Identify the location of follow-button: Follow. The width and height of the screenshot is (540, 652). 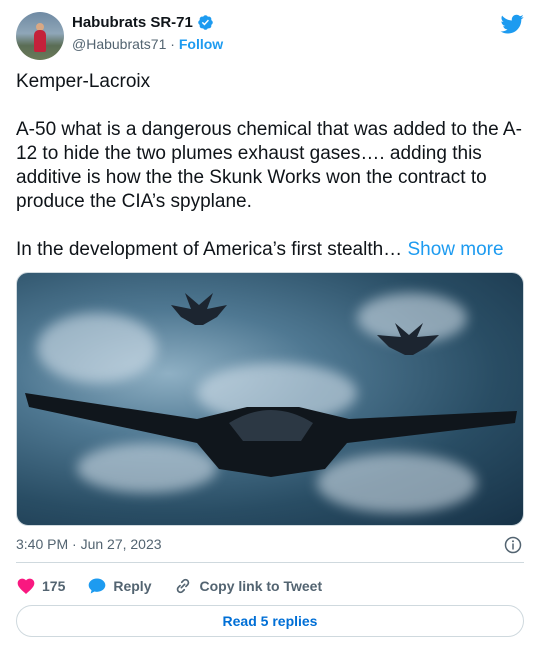
(201, 44).